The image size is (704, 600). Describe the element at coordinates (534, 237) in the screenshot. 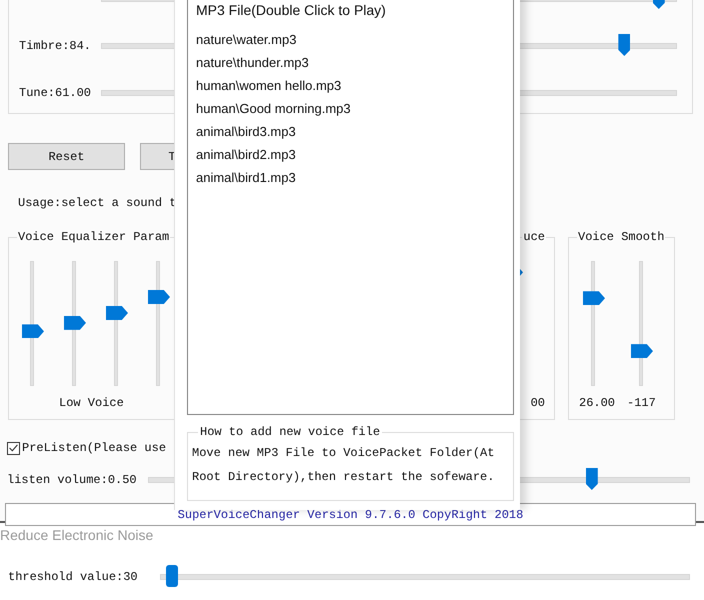

I see `group-title: uce` at that location.